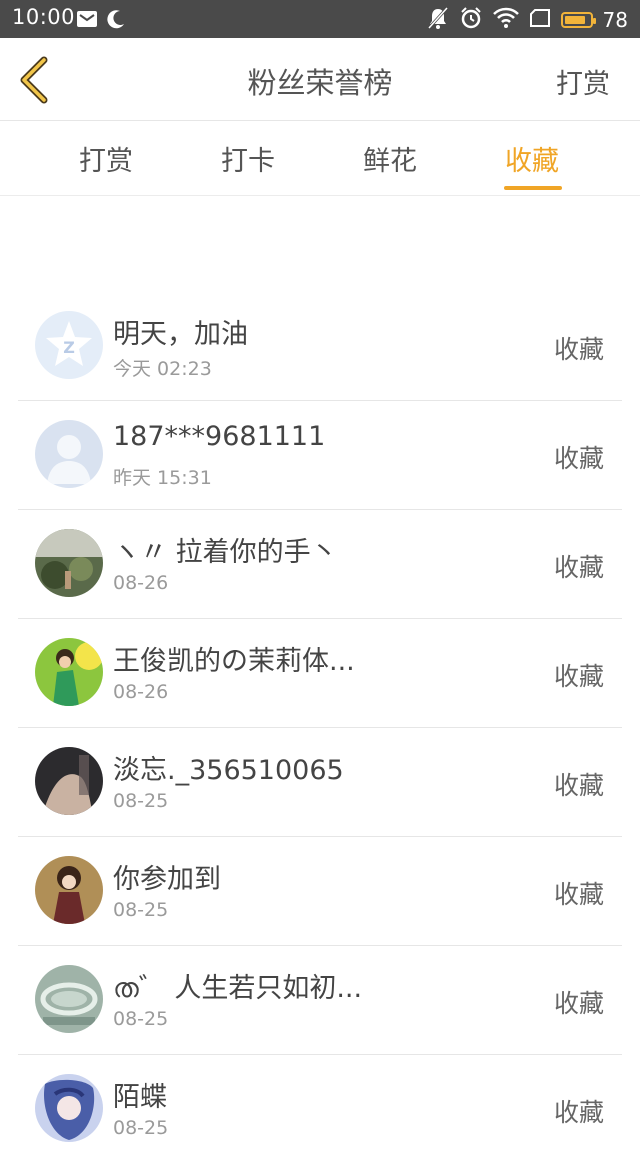 The width and height of the screenshot is (640, 1163). Describe the element at coordinates (167, 879) in the screenshot. I see `entry-name: 你参加到` at that location.